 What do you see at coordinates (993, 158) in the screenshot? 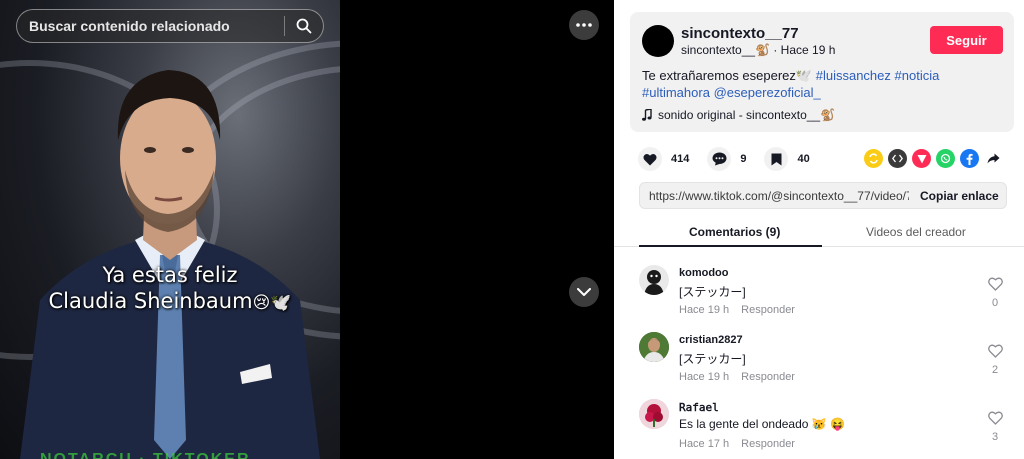
I see `share-arrow-icon` at bounding box center [993, 158].